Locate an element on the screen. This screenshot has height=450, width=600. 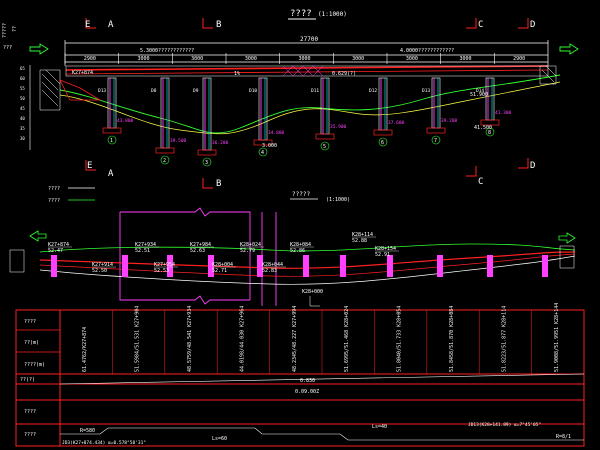
svg-text: 55 is located at coordinates (22, 88).